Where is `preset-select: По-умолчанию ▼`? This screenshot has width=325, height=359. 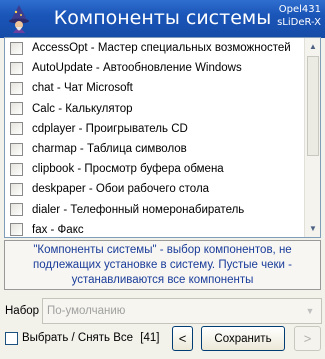 preset-select: По-умолчанию ▼ is located at coordinates (182, 311).